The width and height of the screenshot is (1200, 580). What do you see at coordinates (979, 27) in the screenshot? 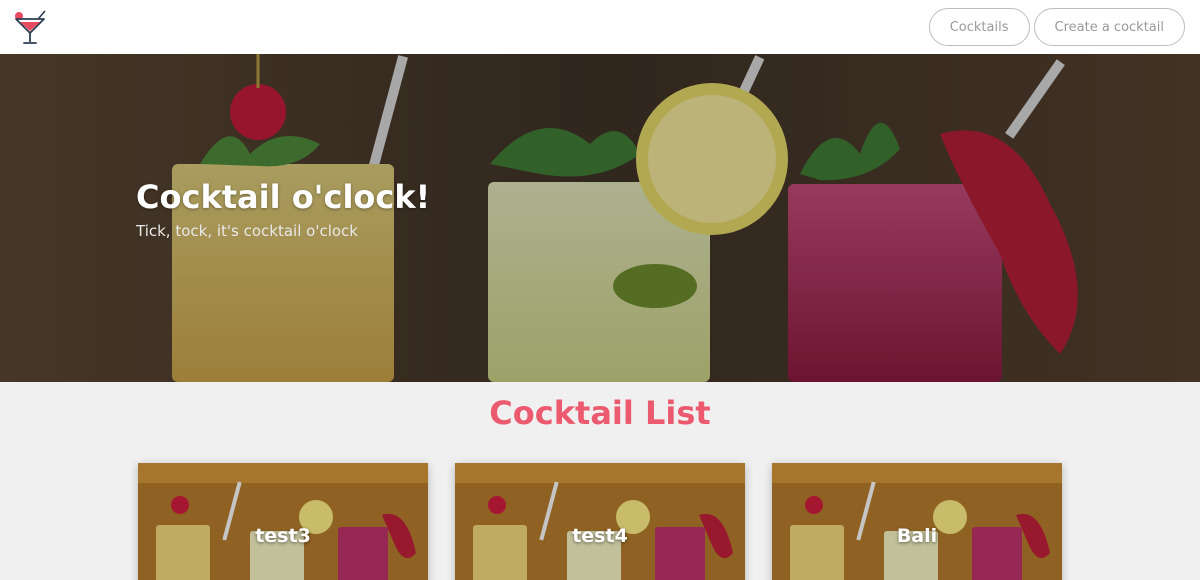
I see `nav-cocktails-button: Cocktails` at bounding box center [979, 27].